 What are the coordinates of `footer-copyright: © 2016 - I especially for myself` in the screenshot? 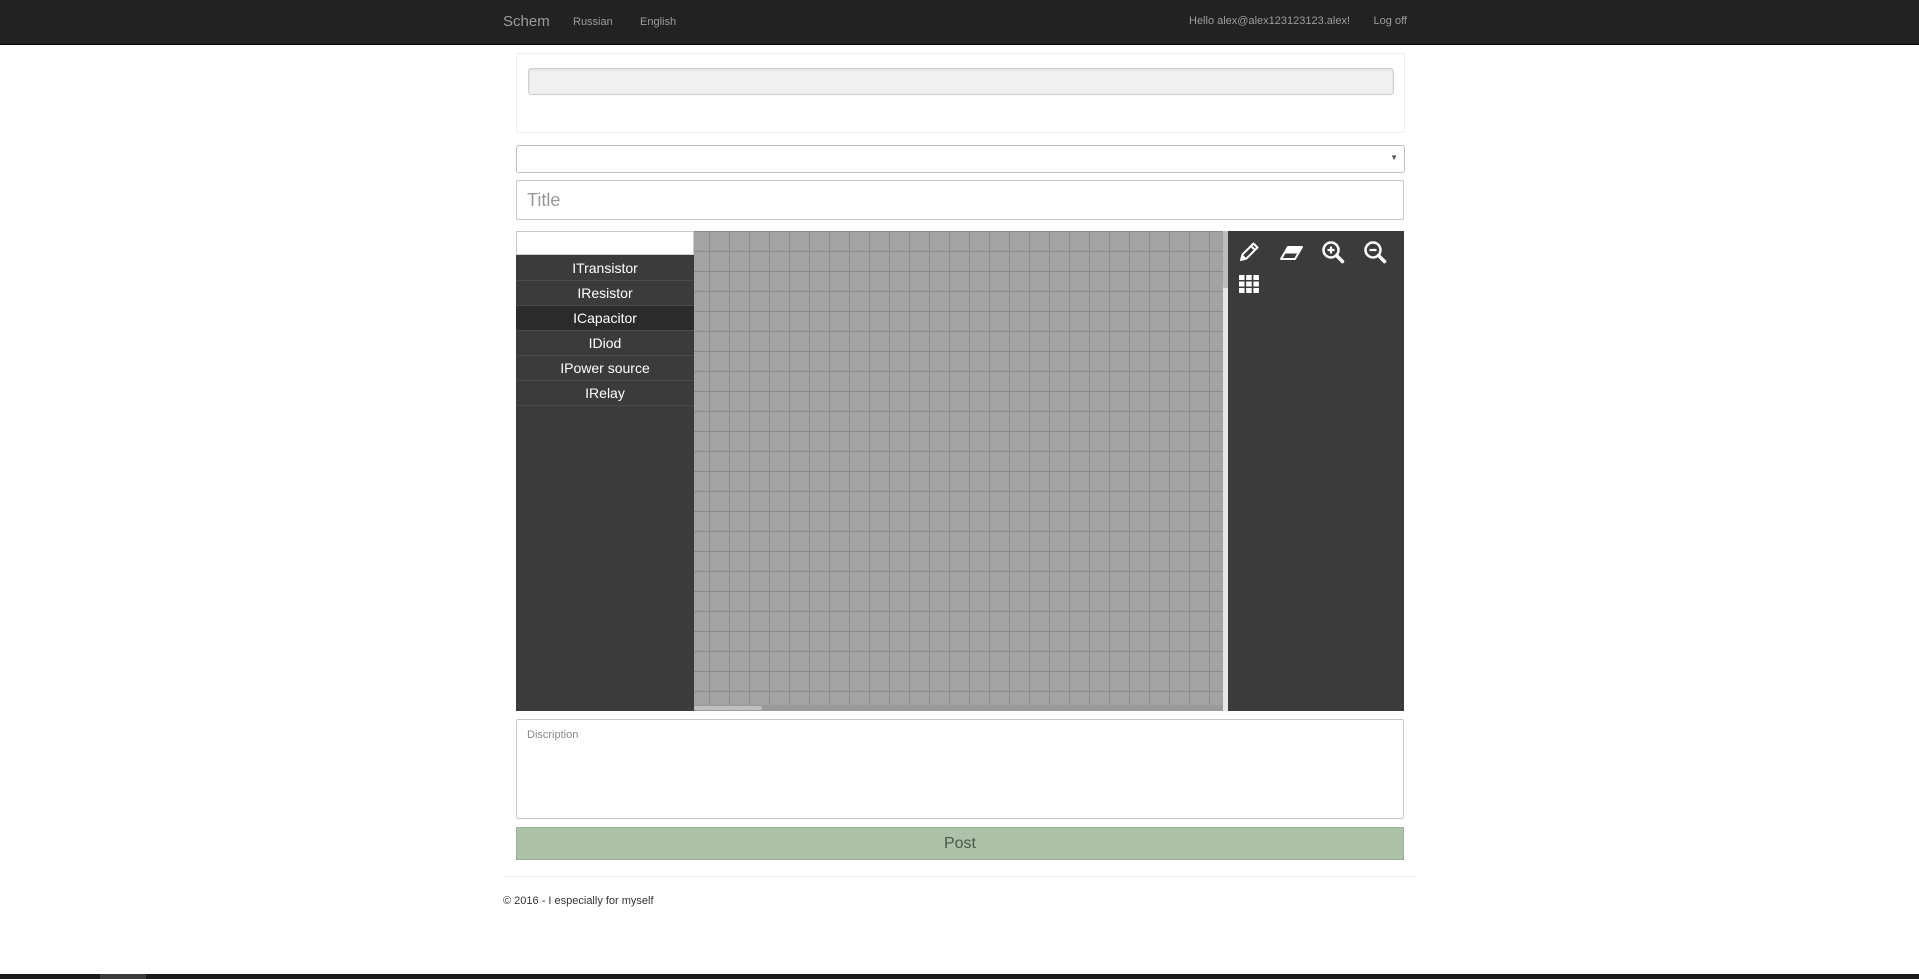 It's located at (578, 901).